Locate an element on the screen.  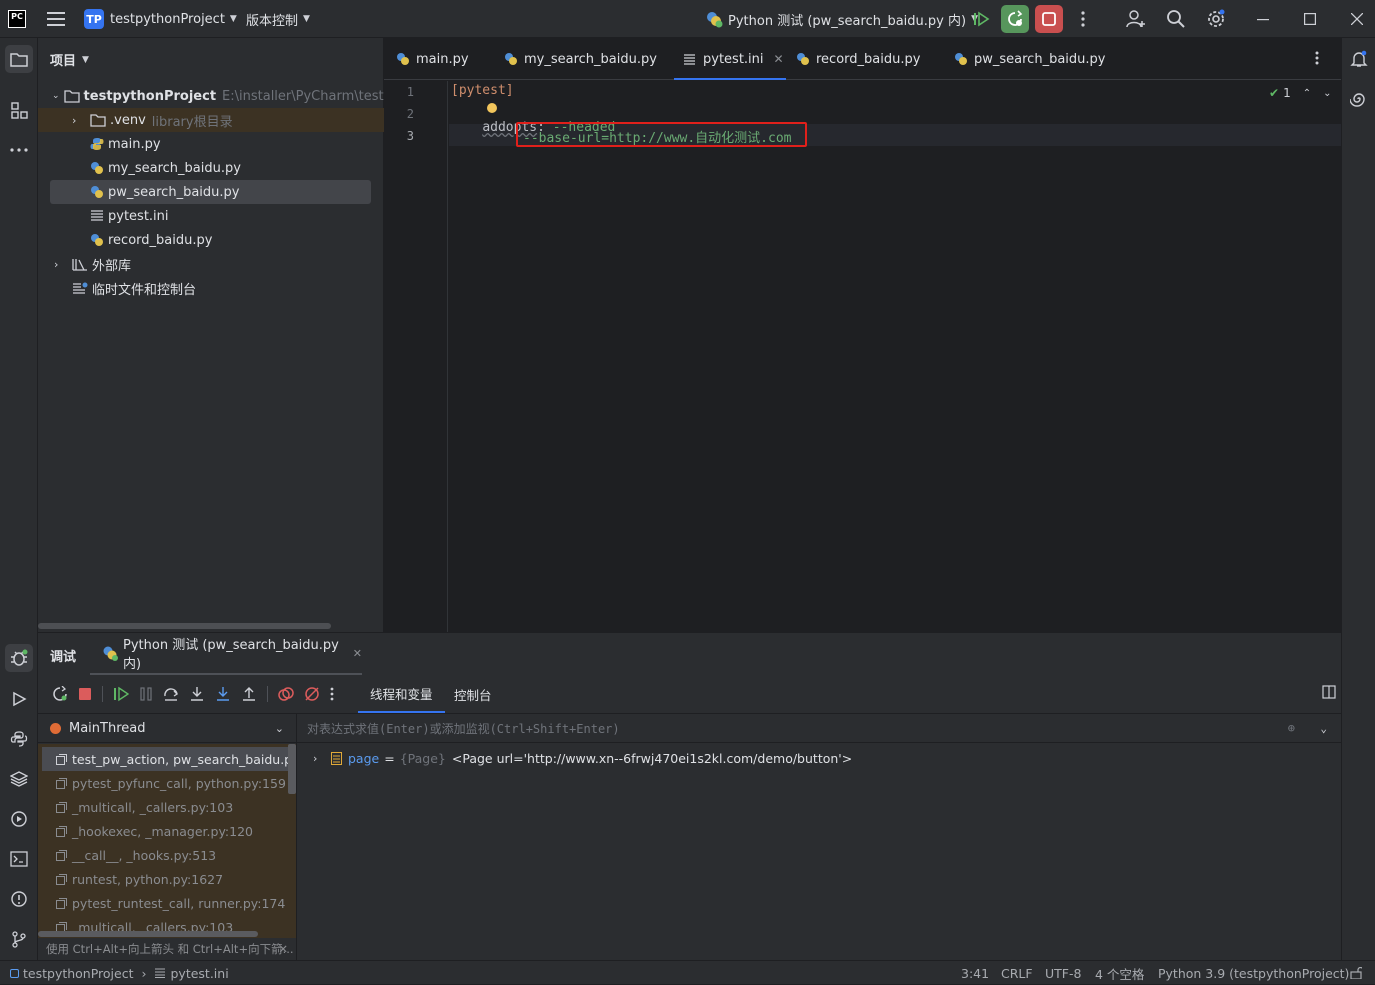
tab-pytest-ini: pytest.ini ✕ is located at coordinates (730, 59).